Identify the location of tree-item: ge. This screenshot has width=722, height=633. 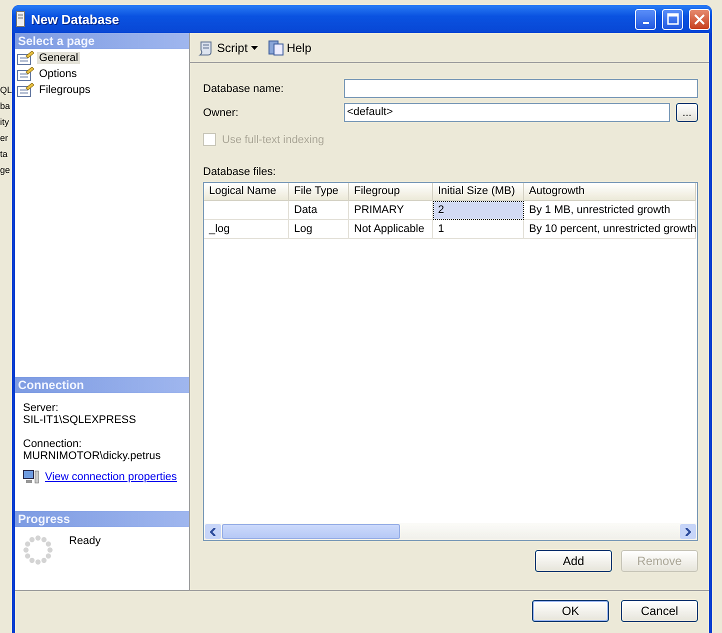
(6, 170).